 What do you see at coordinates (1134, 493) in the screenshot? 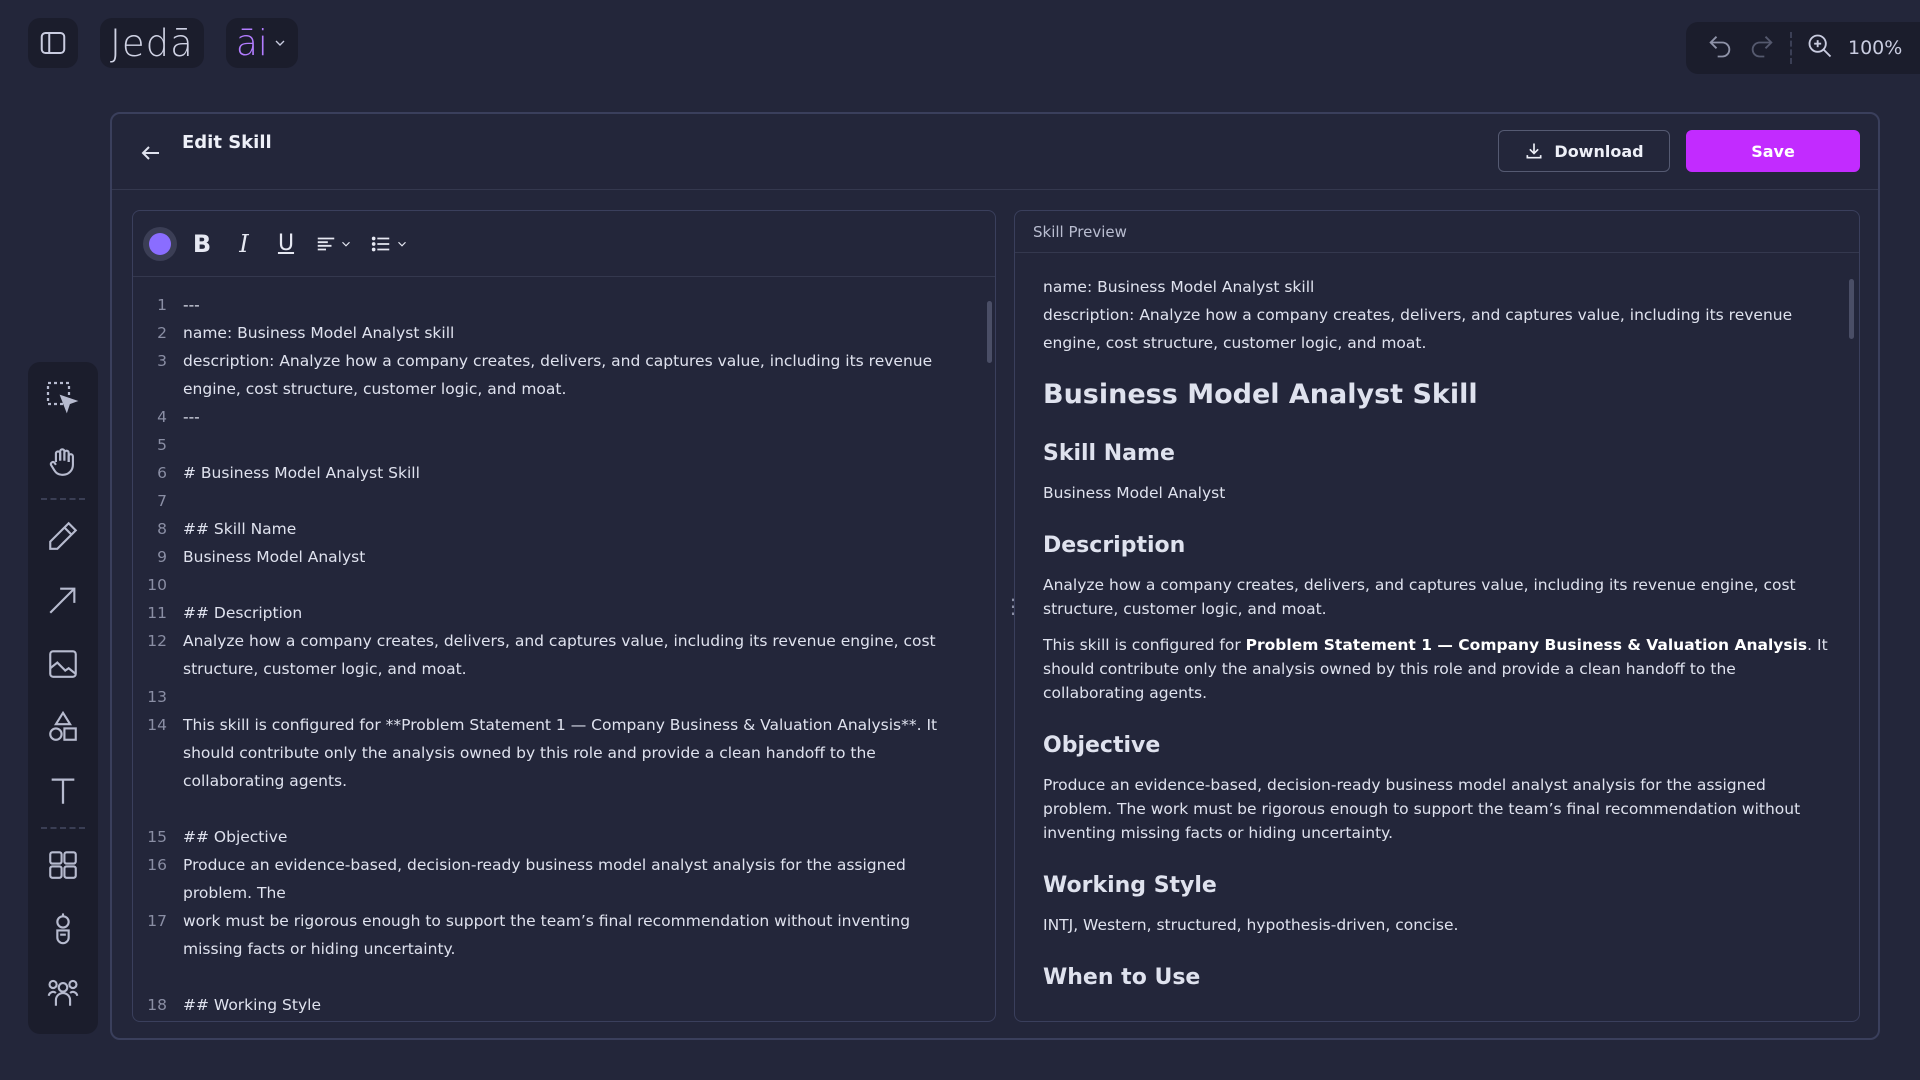
I see `preview-skill-name: Business Model Analyst` at bounding box center [1134, 493].